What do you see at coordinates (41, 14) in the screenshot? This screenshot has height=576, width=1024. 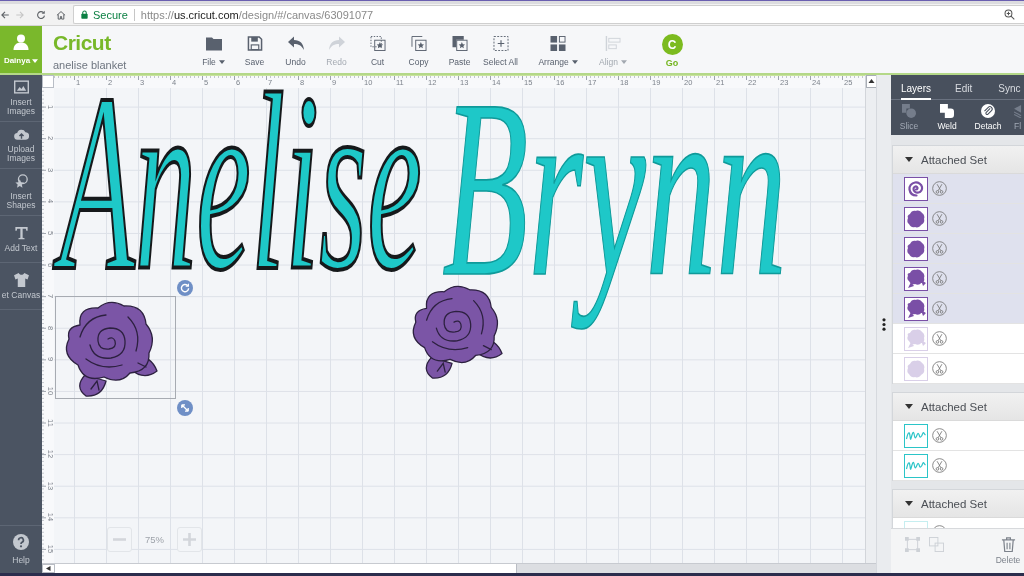 I see `reload-icon` at bounding box center [41, 14].